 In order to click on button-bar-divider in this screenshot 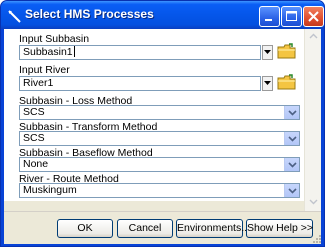, I will do `click(162, 211)`.